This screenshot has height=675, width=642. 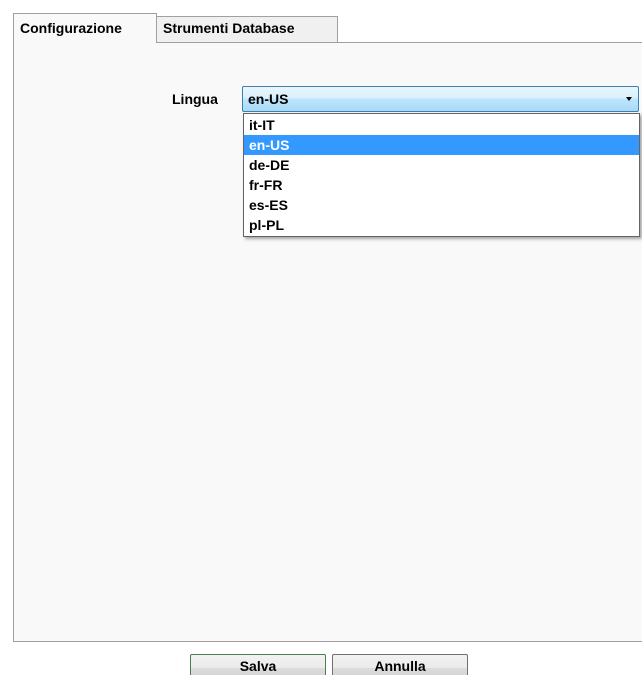 What do you see at coordinates (229, 28) in the screenshot?
I see `tab-strumenti-database-label: Strumenti Database` at bounding box center [229, 28].